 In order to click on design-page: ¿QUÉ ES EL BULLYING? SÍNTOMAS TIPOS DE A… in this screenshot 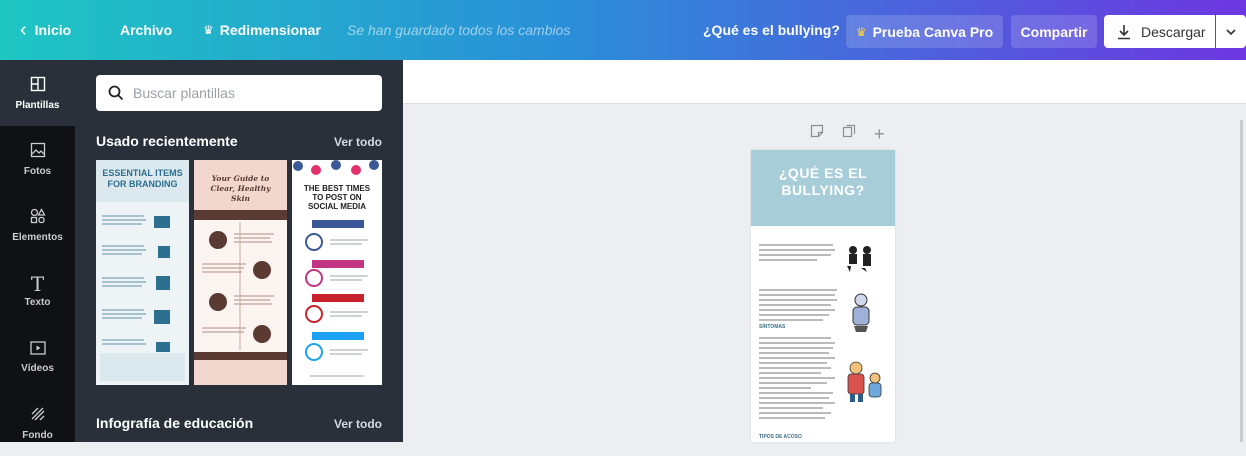, I will do `click(823, 296)`.